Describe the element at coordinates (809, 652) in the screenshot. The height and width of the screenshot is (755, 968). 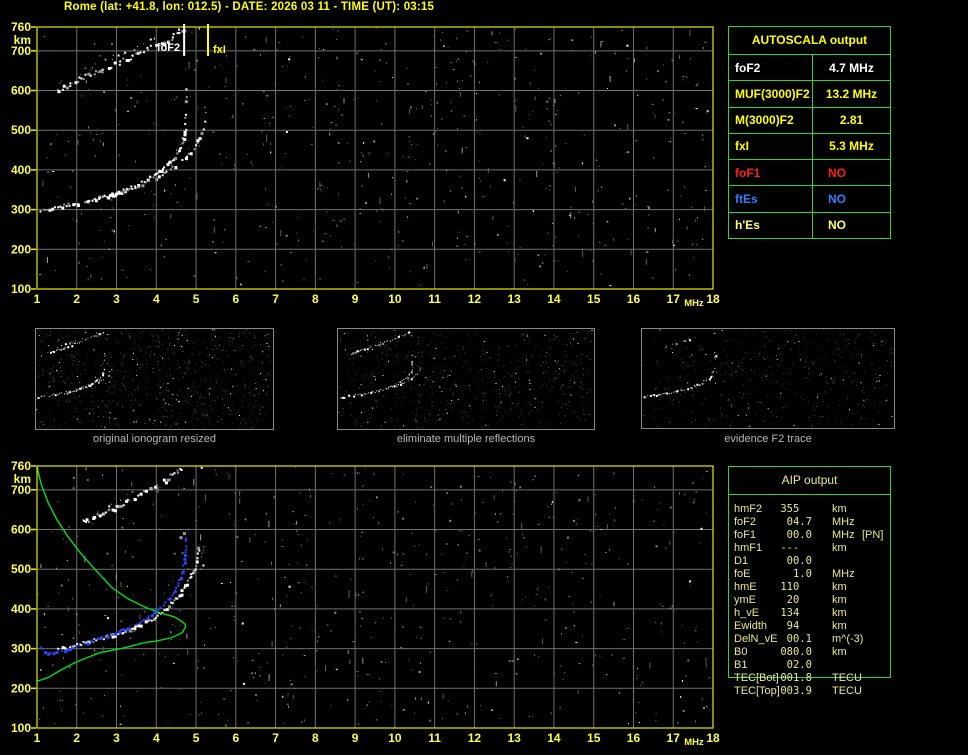
I see `aip-row-b0: B0 080.0 km` at that location.